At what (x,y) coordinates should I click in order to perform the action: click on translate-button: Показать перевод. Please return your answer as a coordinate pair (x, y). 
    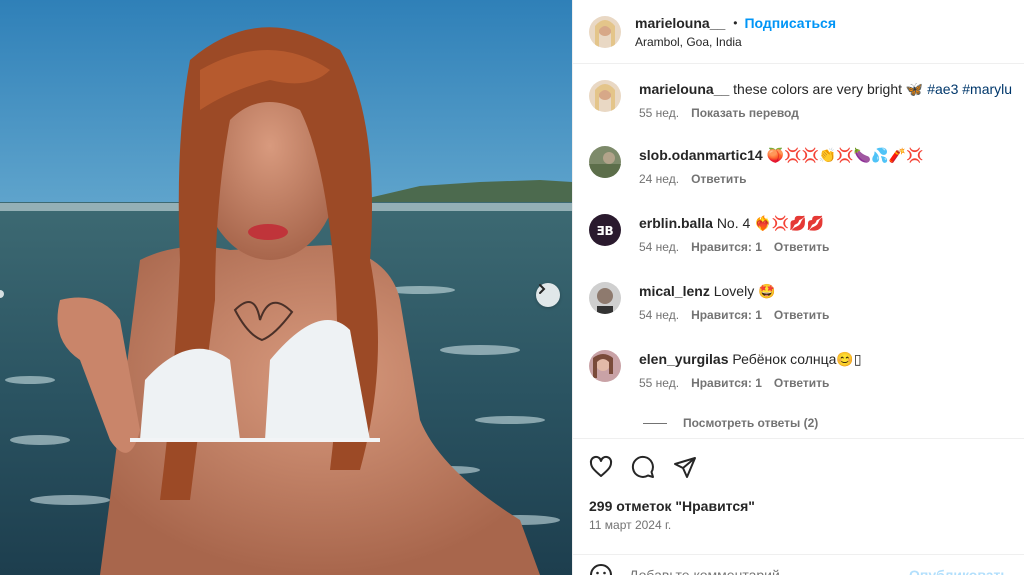
    Looking at the image, I should click on (745, 113).